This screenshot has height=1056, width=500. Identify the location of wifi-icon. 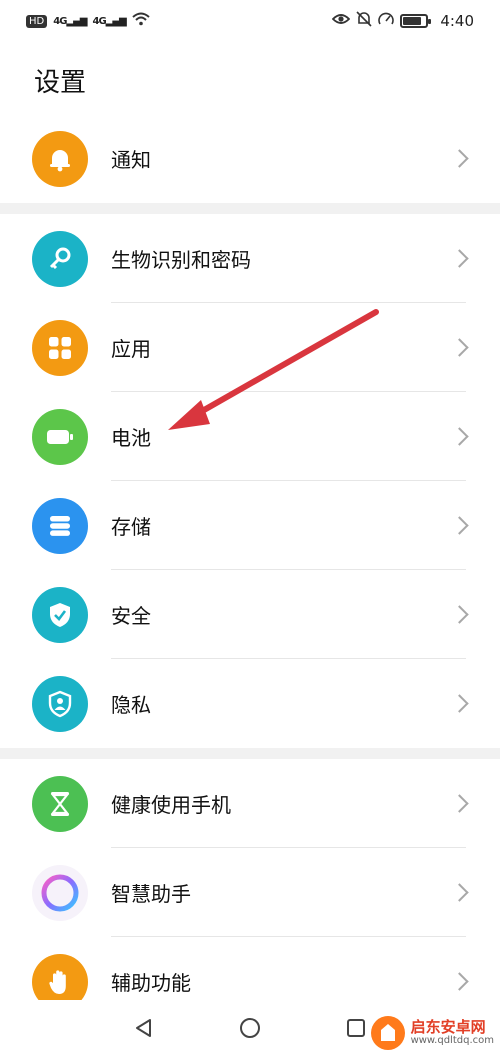
(141, 21).